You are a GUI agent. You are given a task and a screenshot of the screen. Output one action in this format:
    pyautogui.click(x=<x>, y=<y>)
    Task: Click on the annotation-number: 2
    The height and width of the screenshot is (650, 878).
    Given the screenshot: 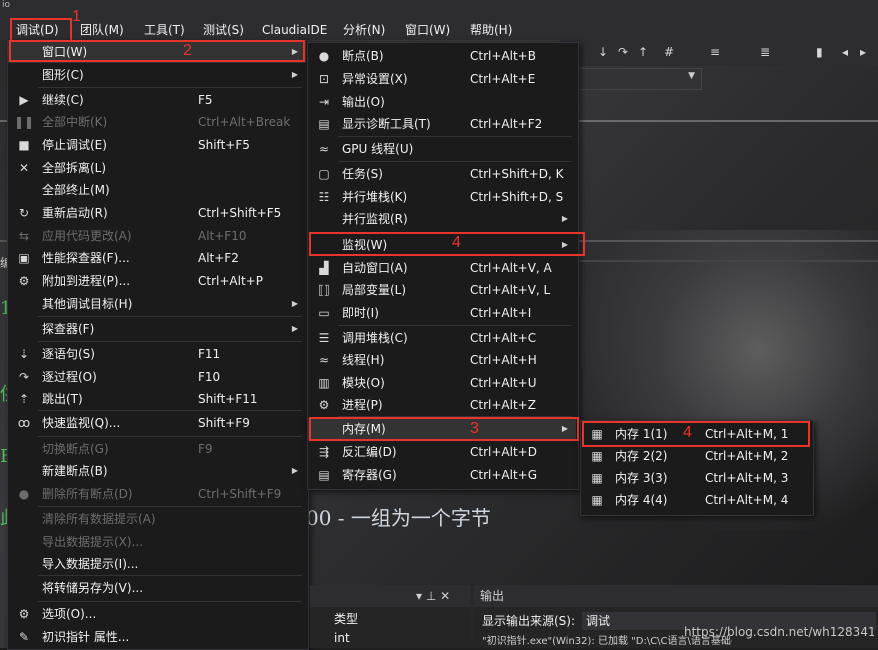 What is the action you would take?
    pyautogui.click(x=187, y=50)
    